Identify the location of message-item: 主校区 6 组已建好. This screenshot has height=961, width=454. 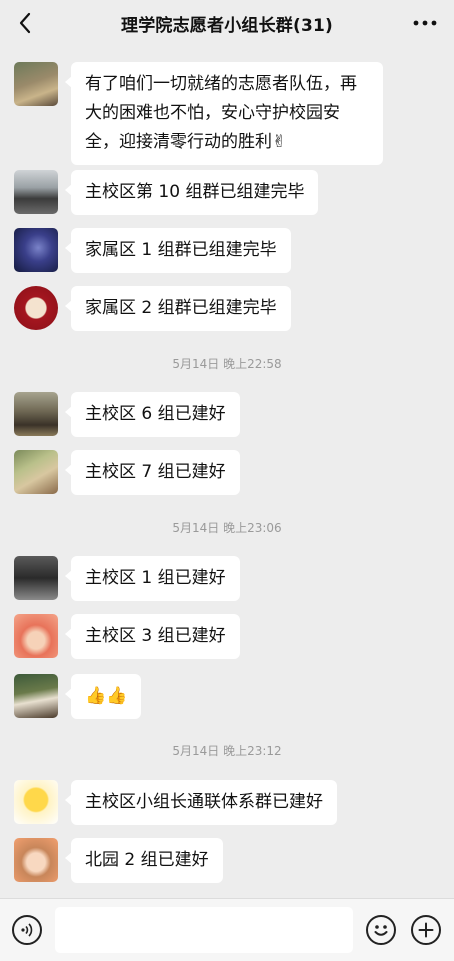
(127, 414).